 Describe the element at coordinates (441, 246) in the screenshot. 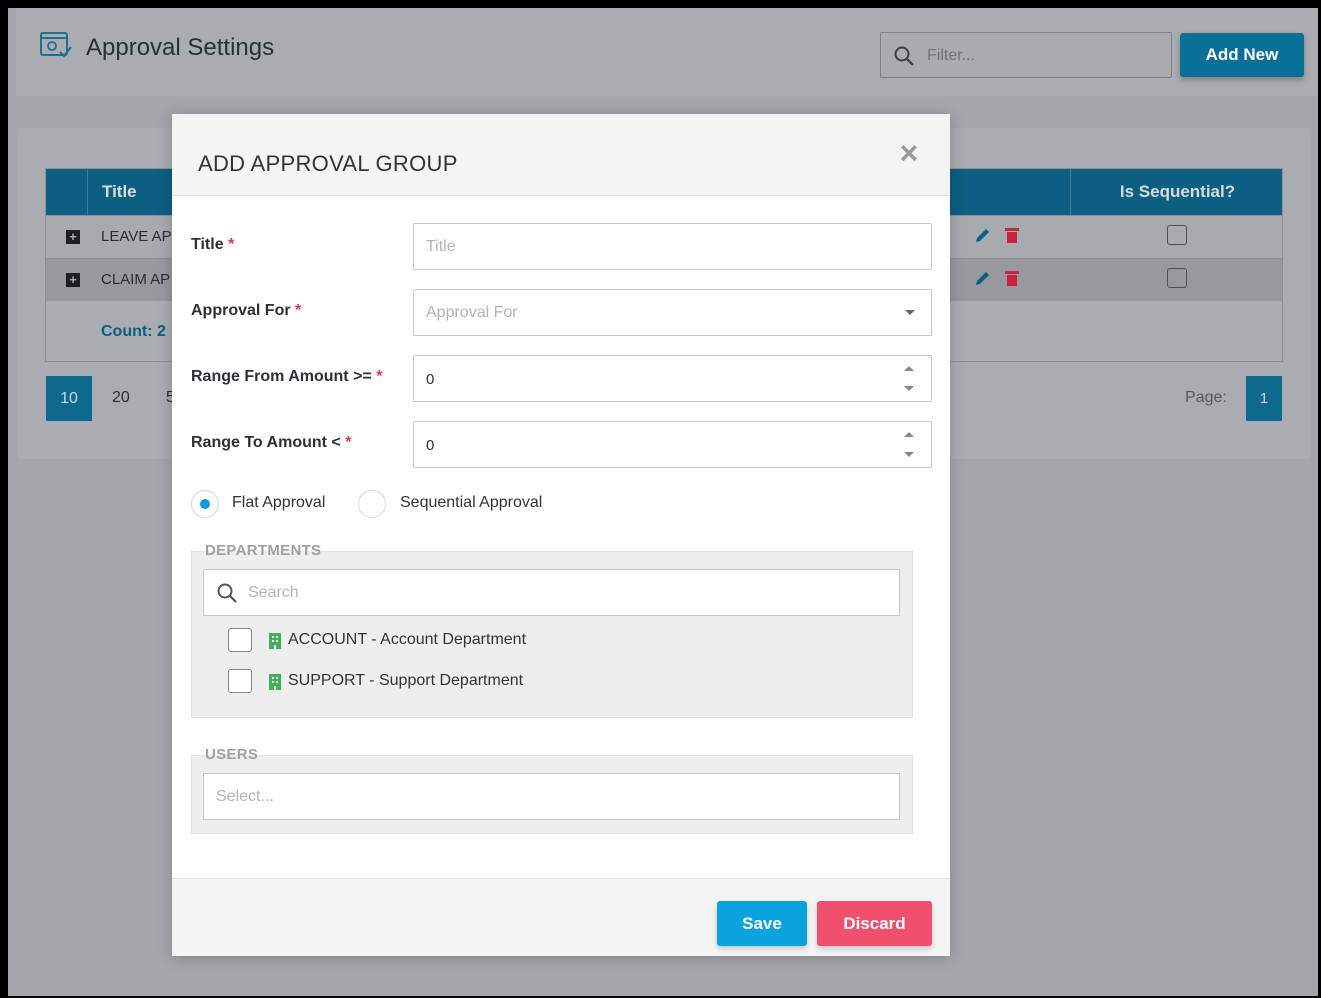

I see `title-input-placeholder: Title` at that location.